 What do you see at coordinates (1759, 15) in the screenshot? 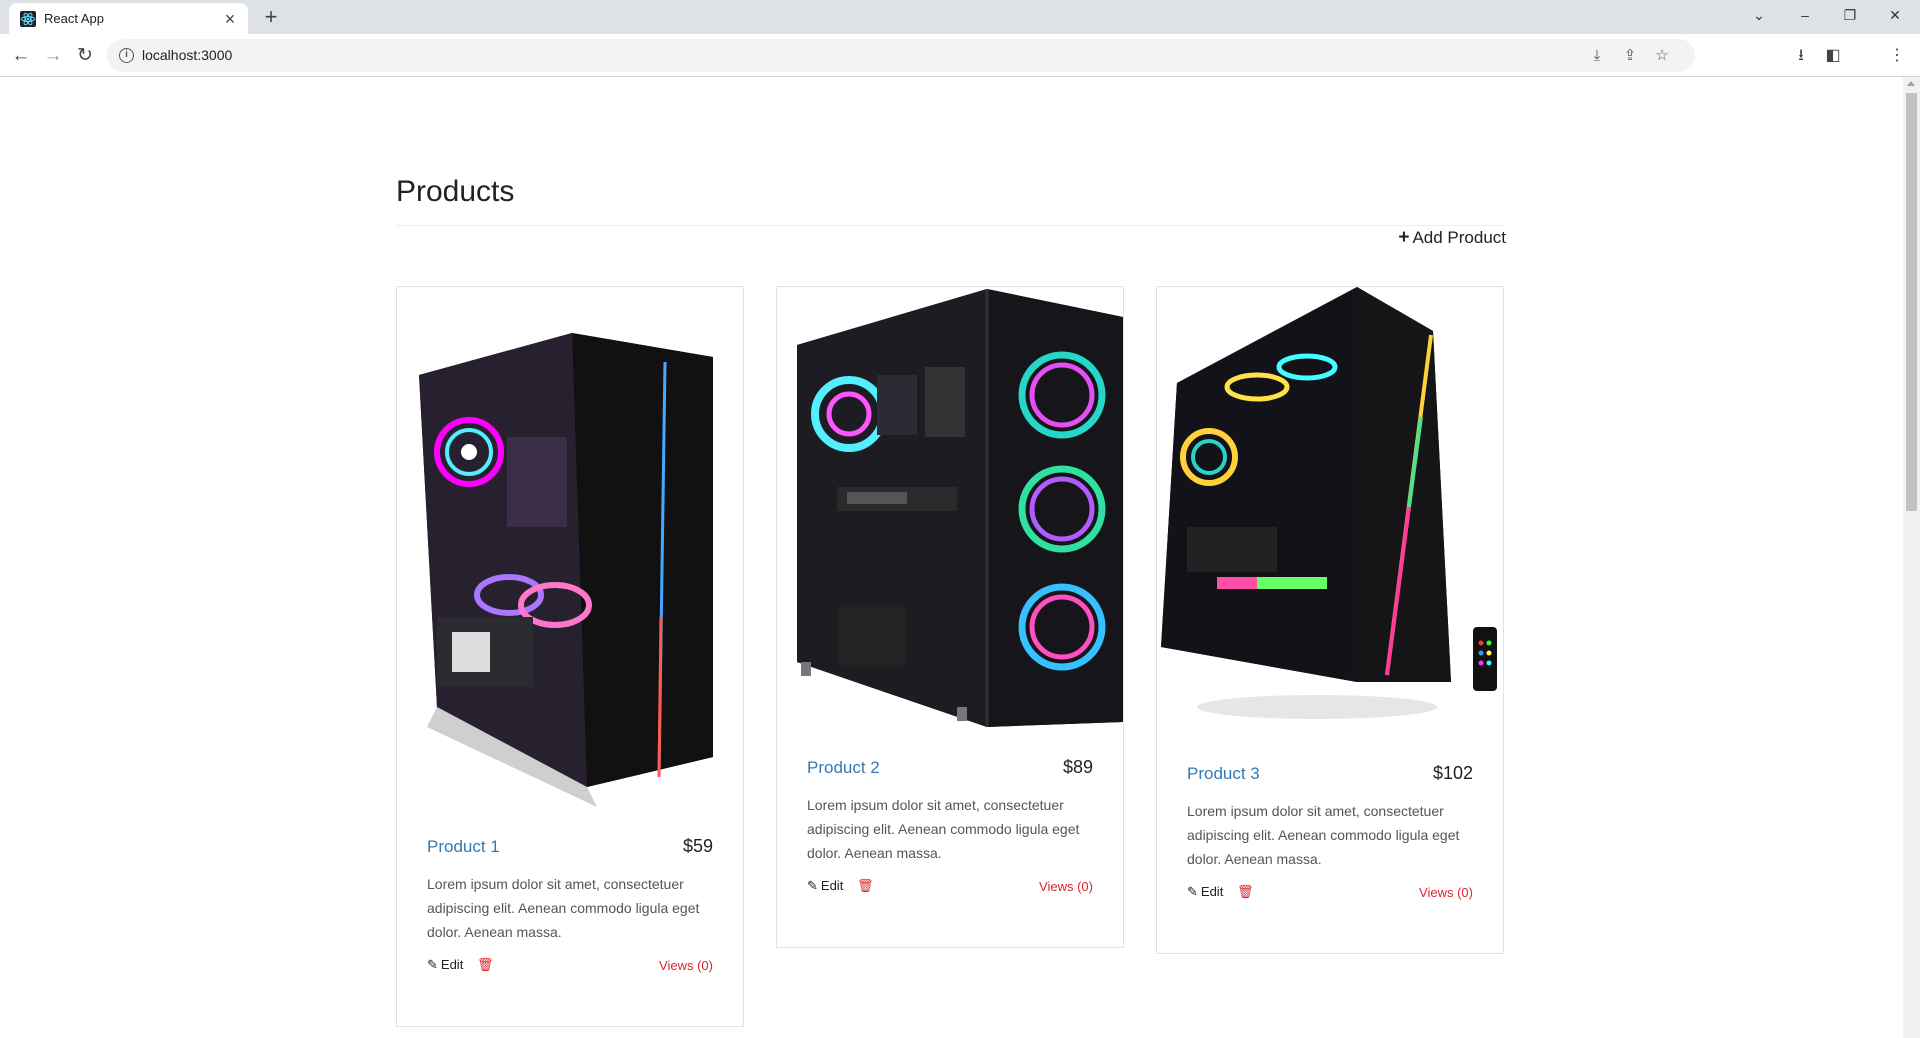
I see `tab-search-icon: ⌄` at bounding box center [1759, 15].